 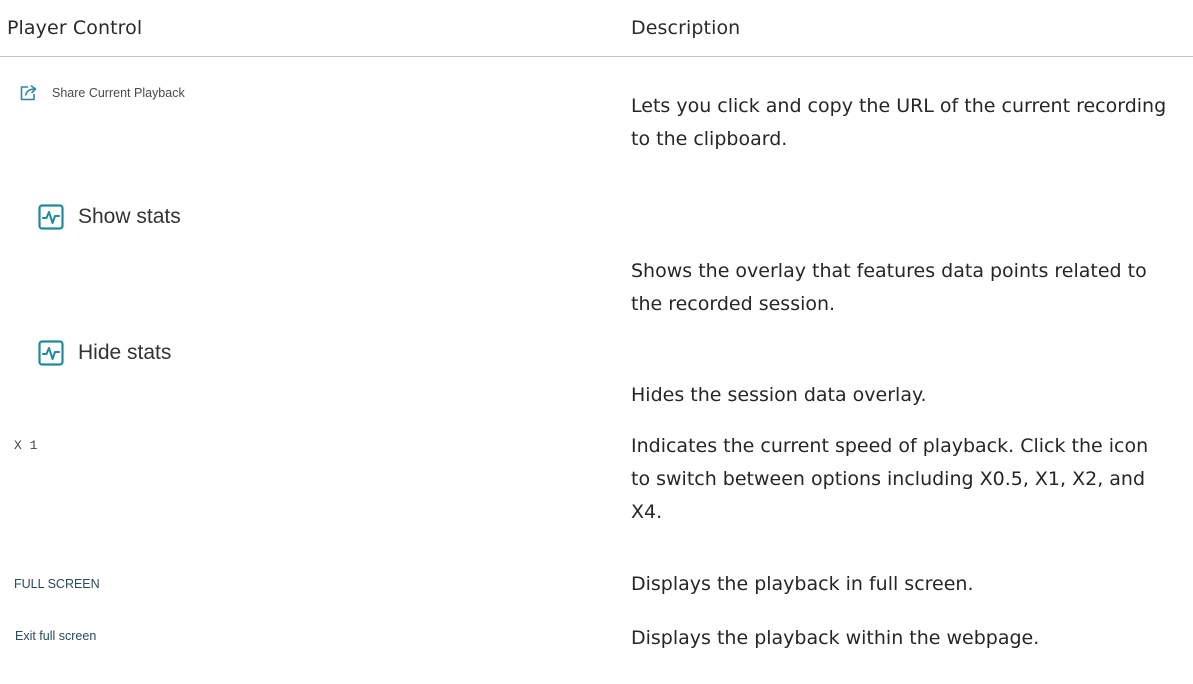 I want to click on hide-stats-label: Hide stats, so click(x=125, y=352).